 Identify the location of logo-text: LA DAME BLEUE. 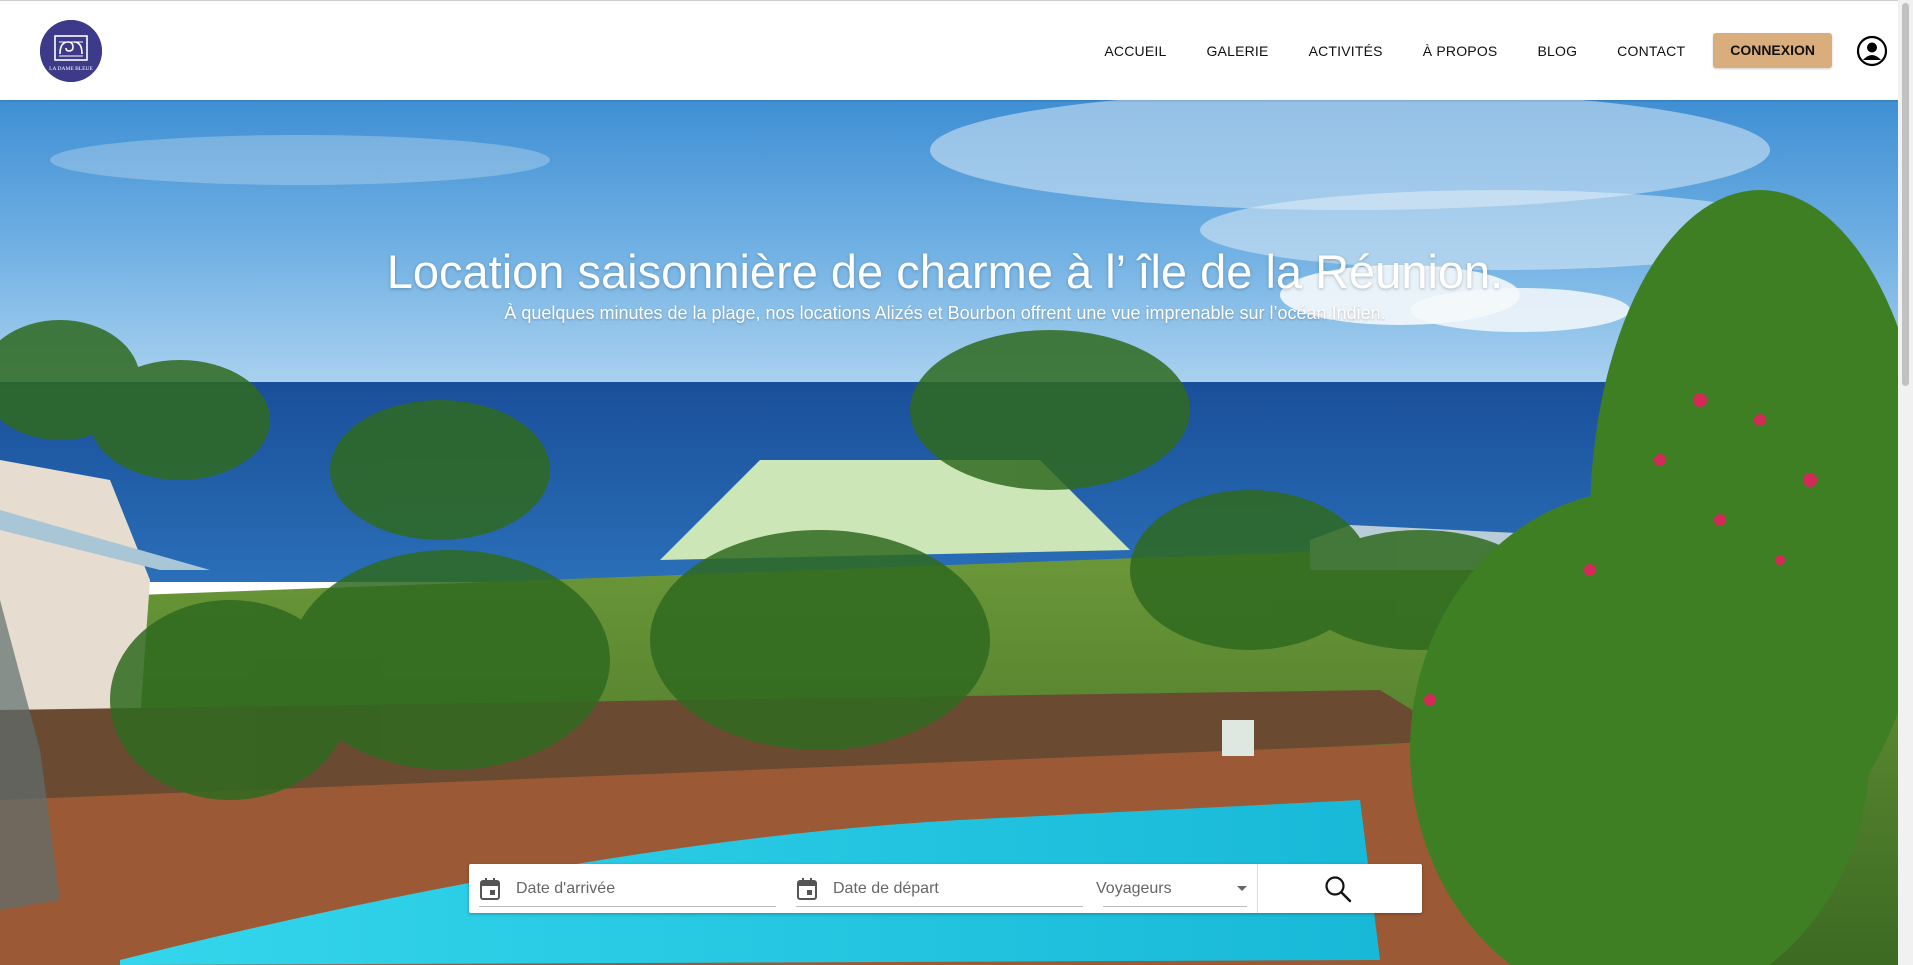
(71, 69).